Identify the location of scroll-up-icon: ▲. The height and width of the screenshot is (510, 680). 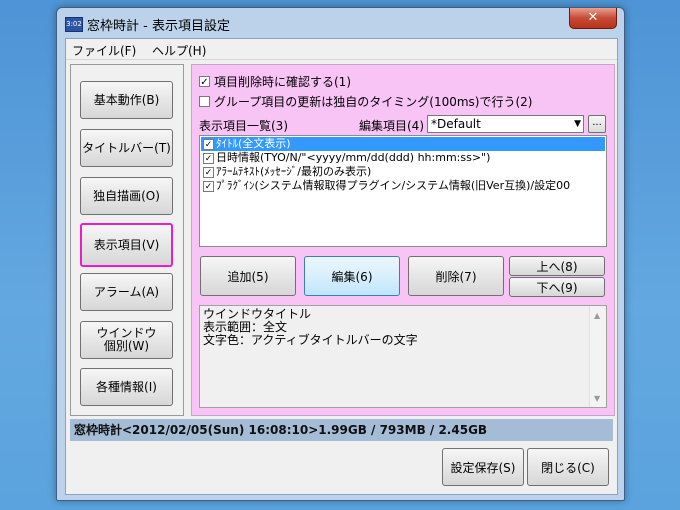
(597, 315).